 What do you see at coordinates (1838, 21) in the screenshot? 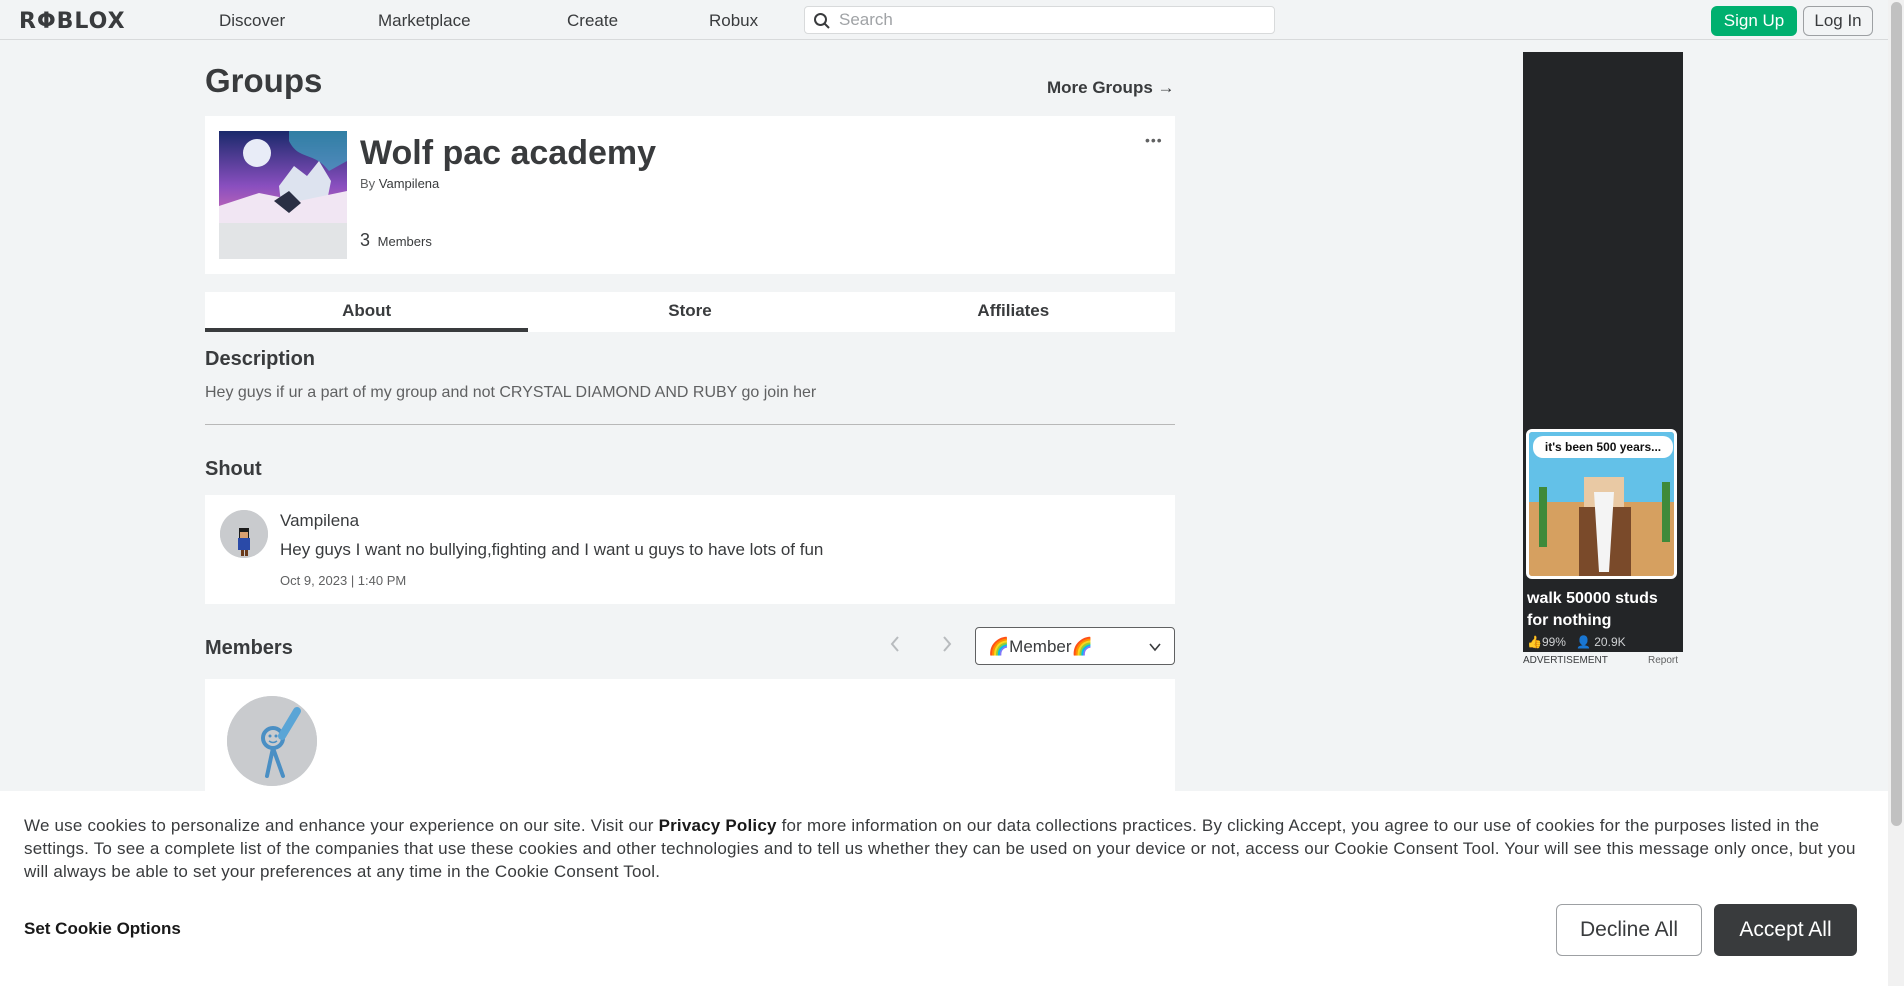
I see `log-in-button: Log In` at bounding box center [1838, 21].